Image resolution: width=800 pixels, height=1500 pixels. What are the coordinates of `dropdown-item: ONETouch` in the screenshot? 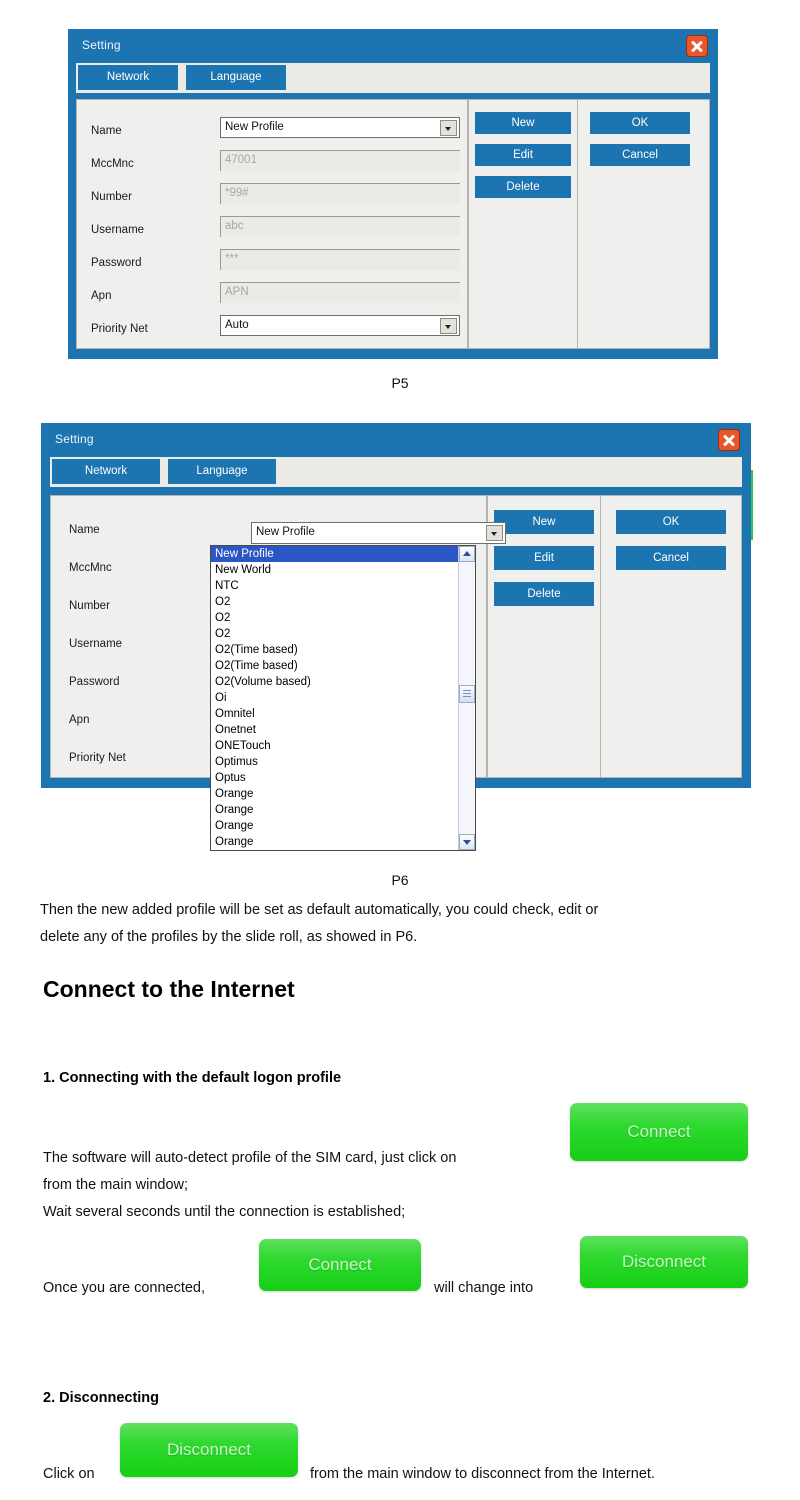 It's located at (334, 746).